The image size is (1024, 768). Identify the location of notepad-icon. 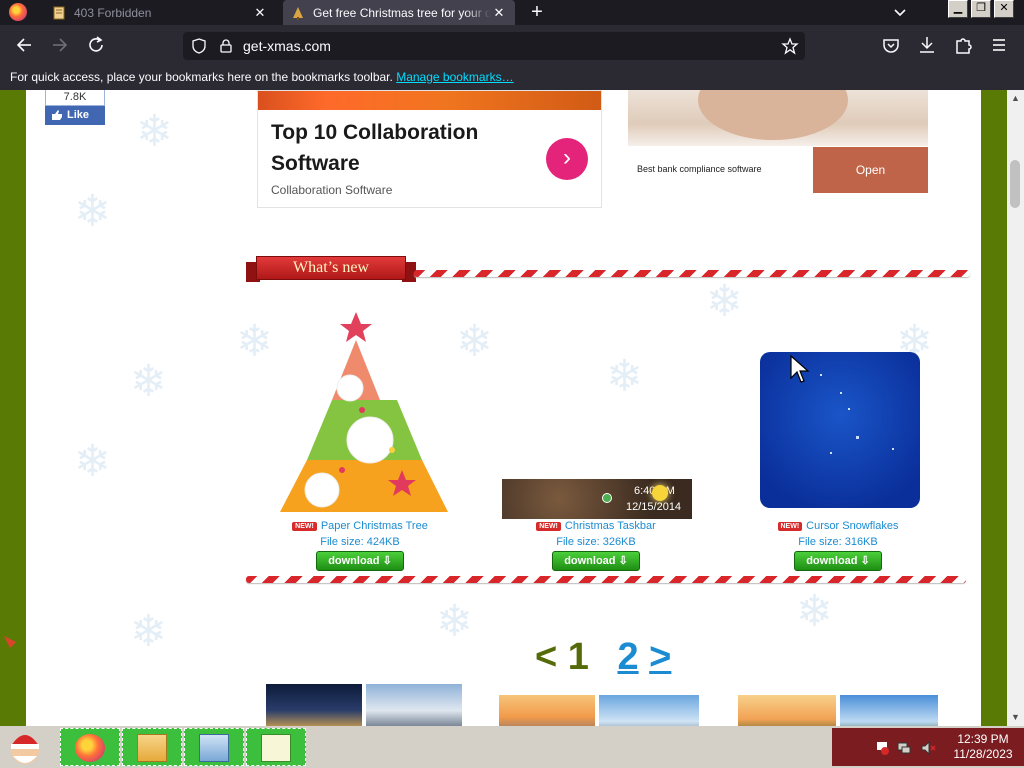
(276, 748).